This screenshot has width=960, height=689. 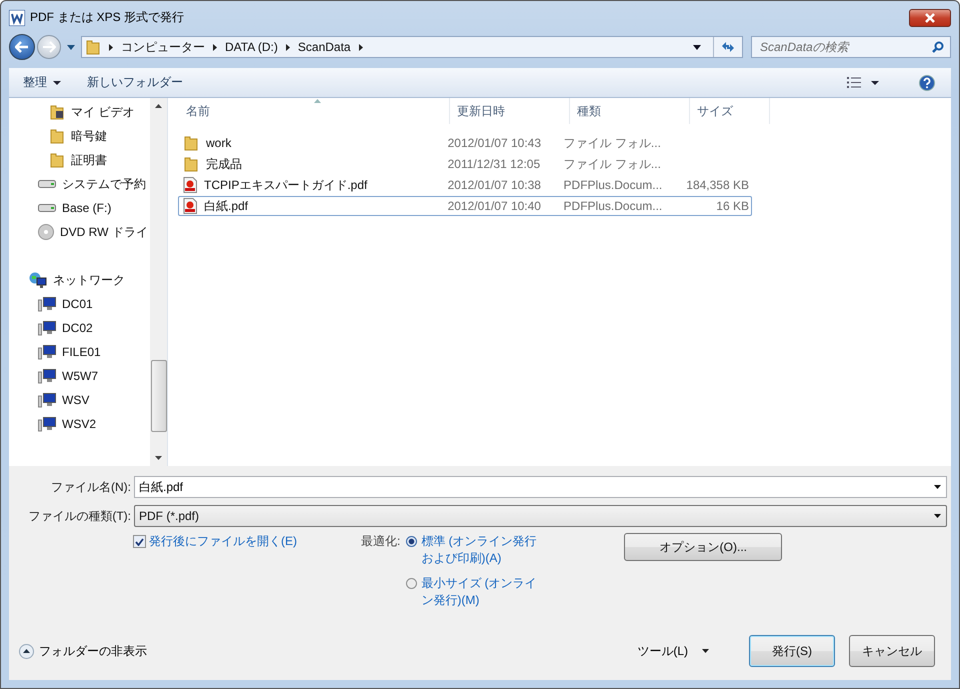 What do you see at coordinates (286, 185) in the screenshot?
I see `file-name: TCPIPエキスパートガイド.pdf` at bounding box center [286, 185].